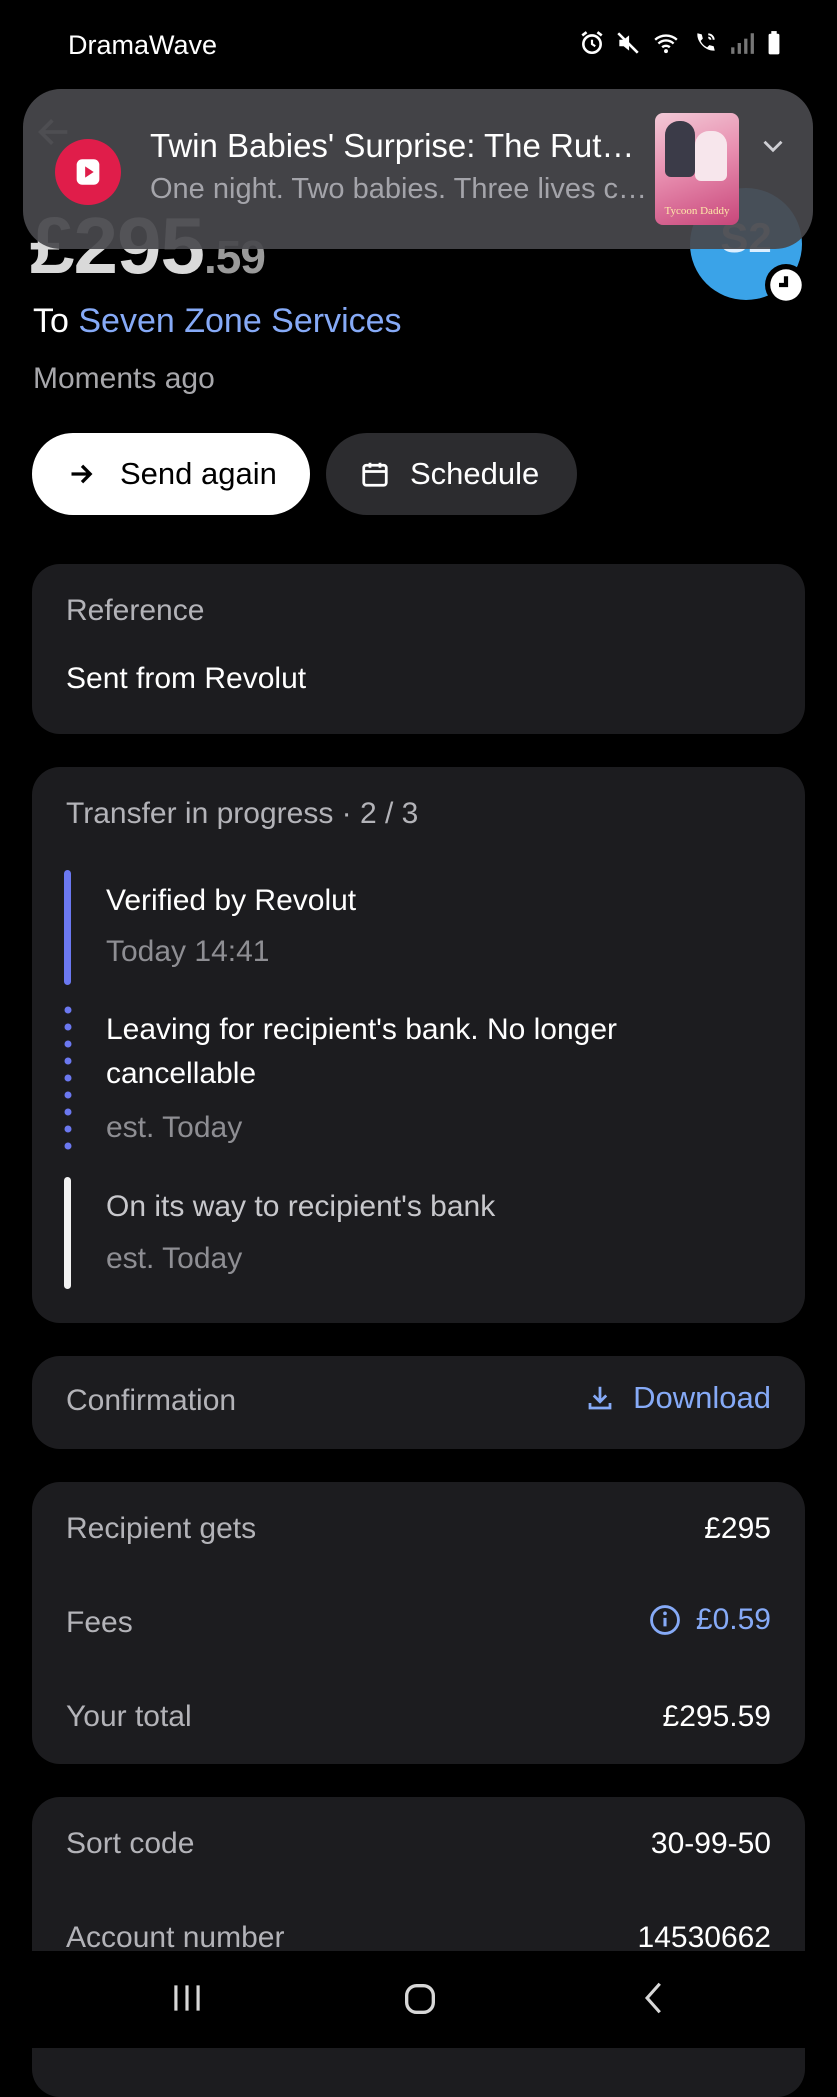  Describe the element at coordinates (198, 473) in the screenshot. I see `send-again-label: Send again` at that location.